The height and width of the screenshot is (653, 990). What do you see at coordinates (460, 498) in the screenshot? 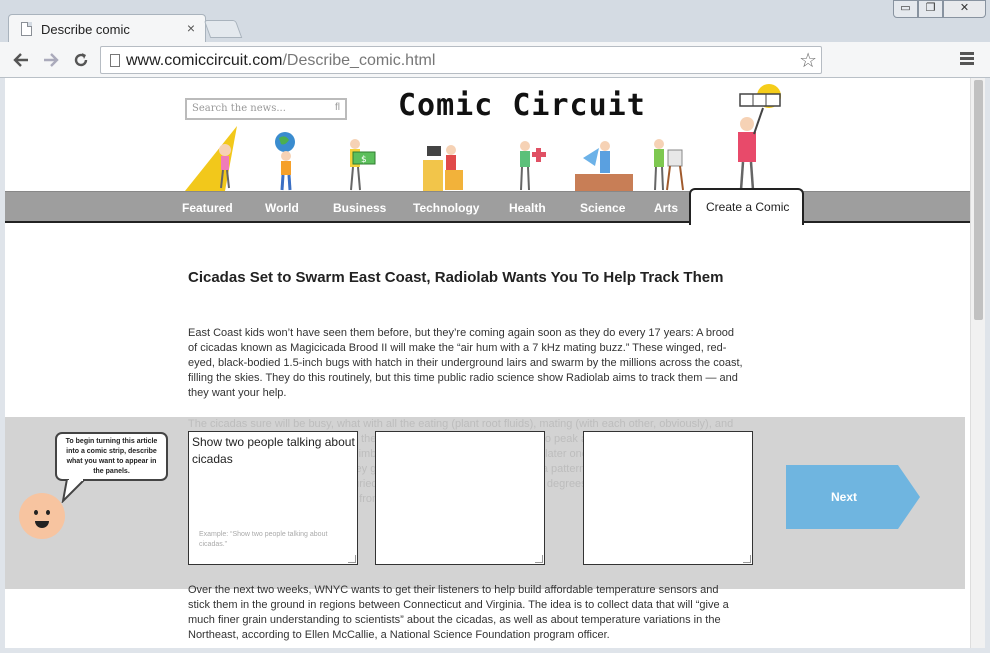
I see `comic-panel-2-textarea` at bounding box center [460, 498].